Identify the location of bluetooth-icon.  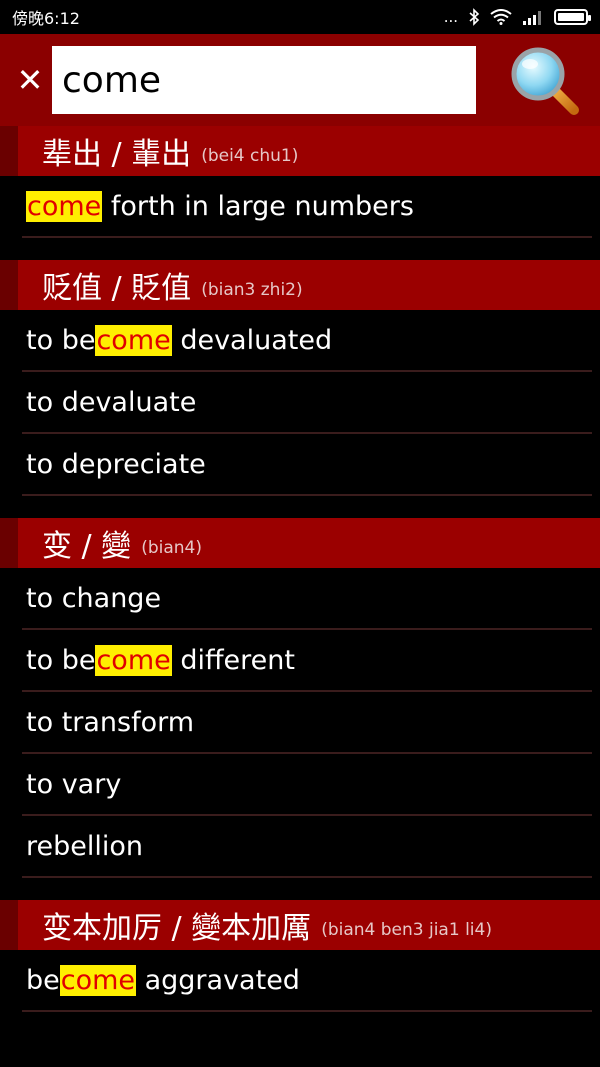
(474, 17).